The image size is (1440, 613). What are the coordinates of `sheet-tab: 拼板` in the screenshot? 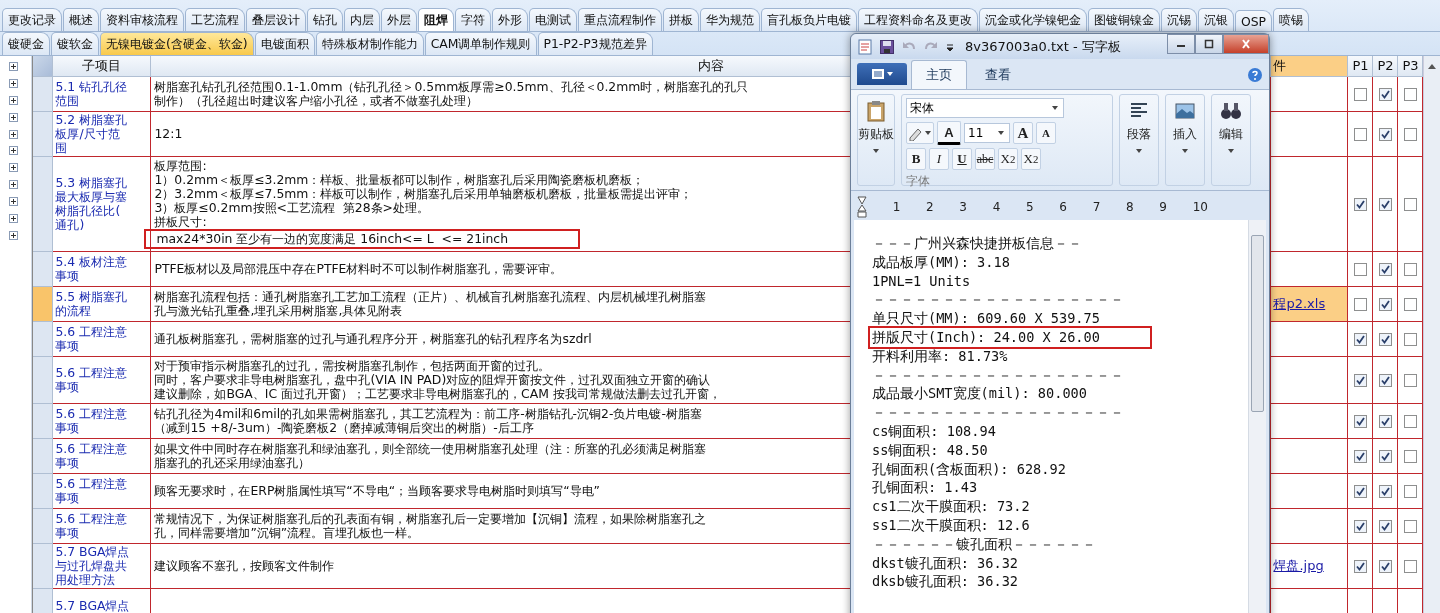 It's located at (681, 19).